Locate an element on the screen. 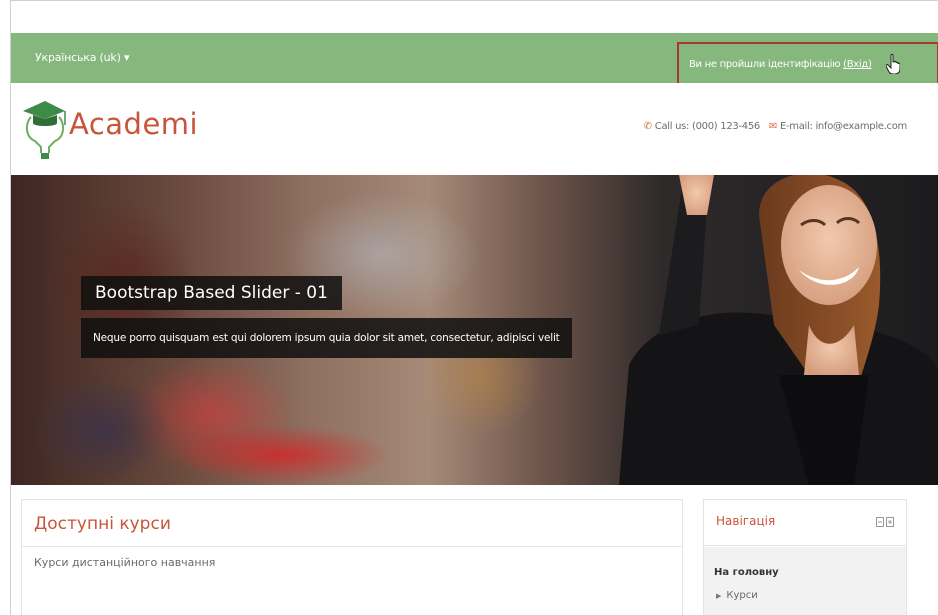 This screenshot has width=938, height=615. nav-item-courses: ▶ Курси is located at coordinates (737, 595).